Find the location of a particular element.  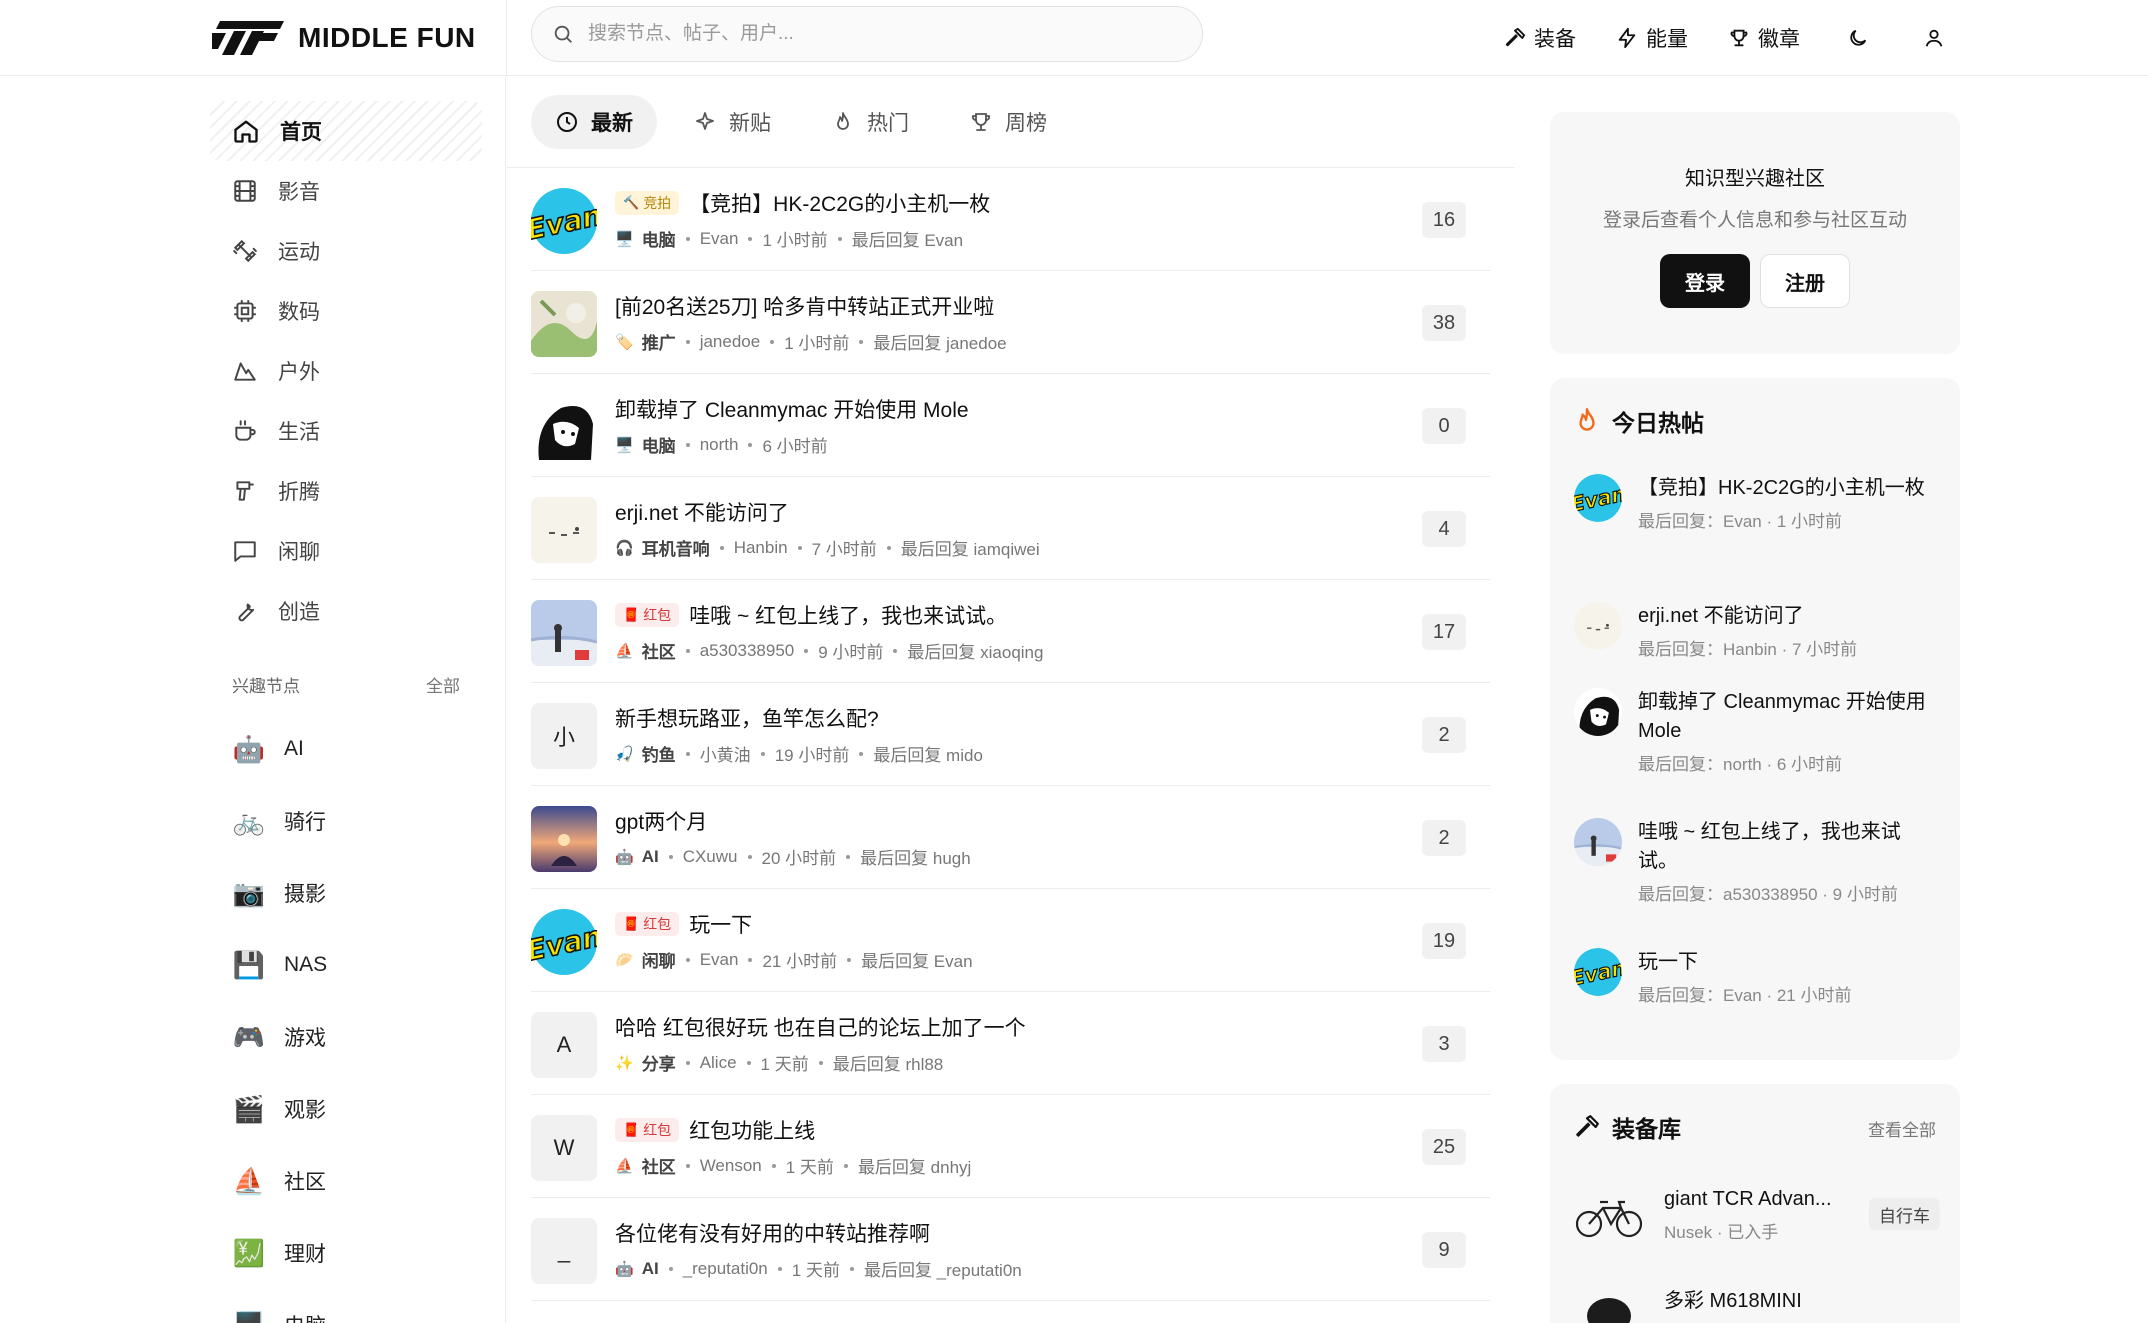

sidebar-item-life: 生活 is located at coordinates (346, 431).